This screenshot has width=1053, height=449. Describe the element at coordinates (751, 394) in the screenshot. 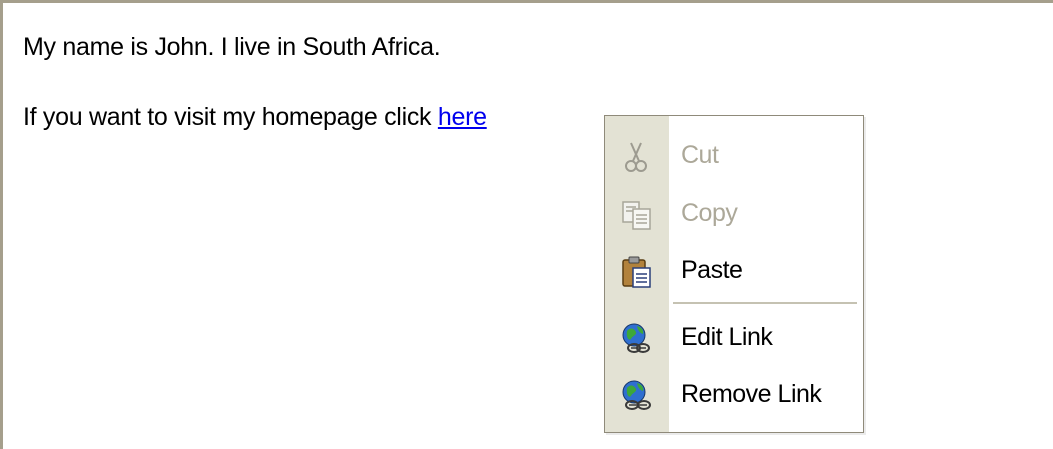

I see `menu-item-label: Remove Link` at that location.